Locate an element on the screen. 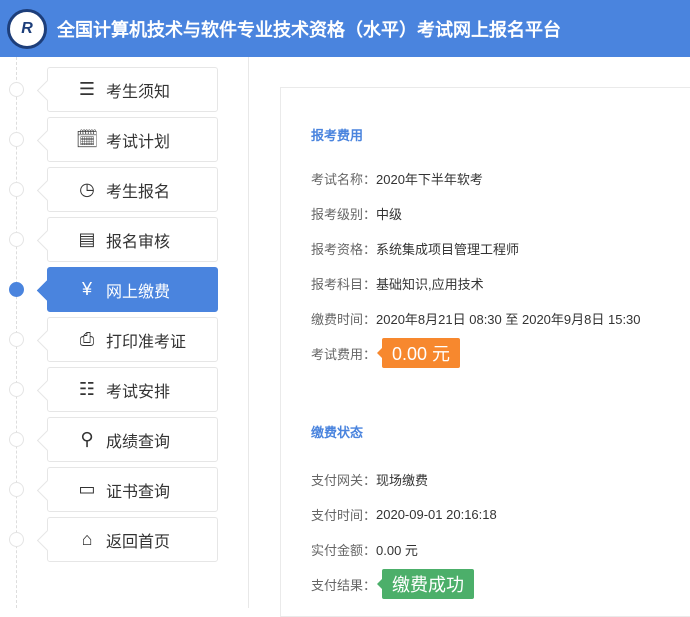 The width and height of the screenshot is (690, 617). nav-item-label: 考生报名 is located at coordinates (138, 192).